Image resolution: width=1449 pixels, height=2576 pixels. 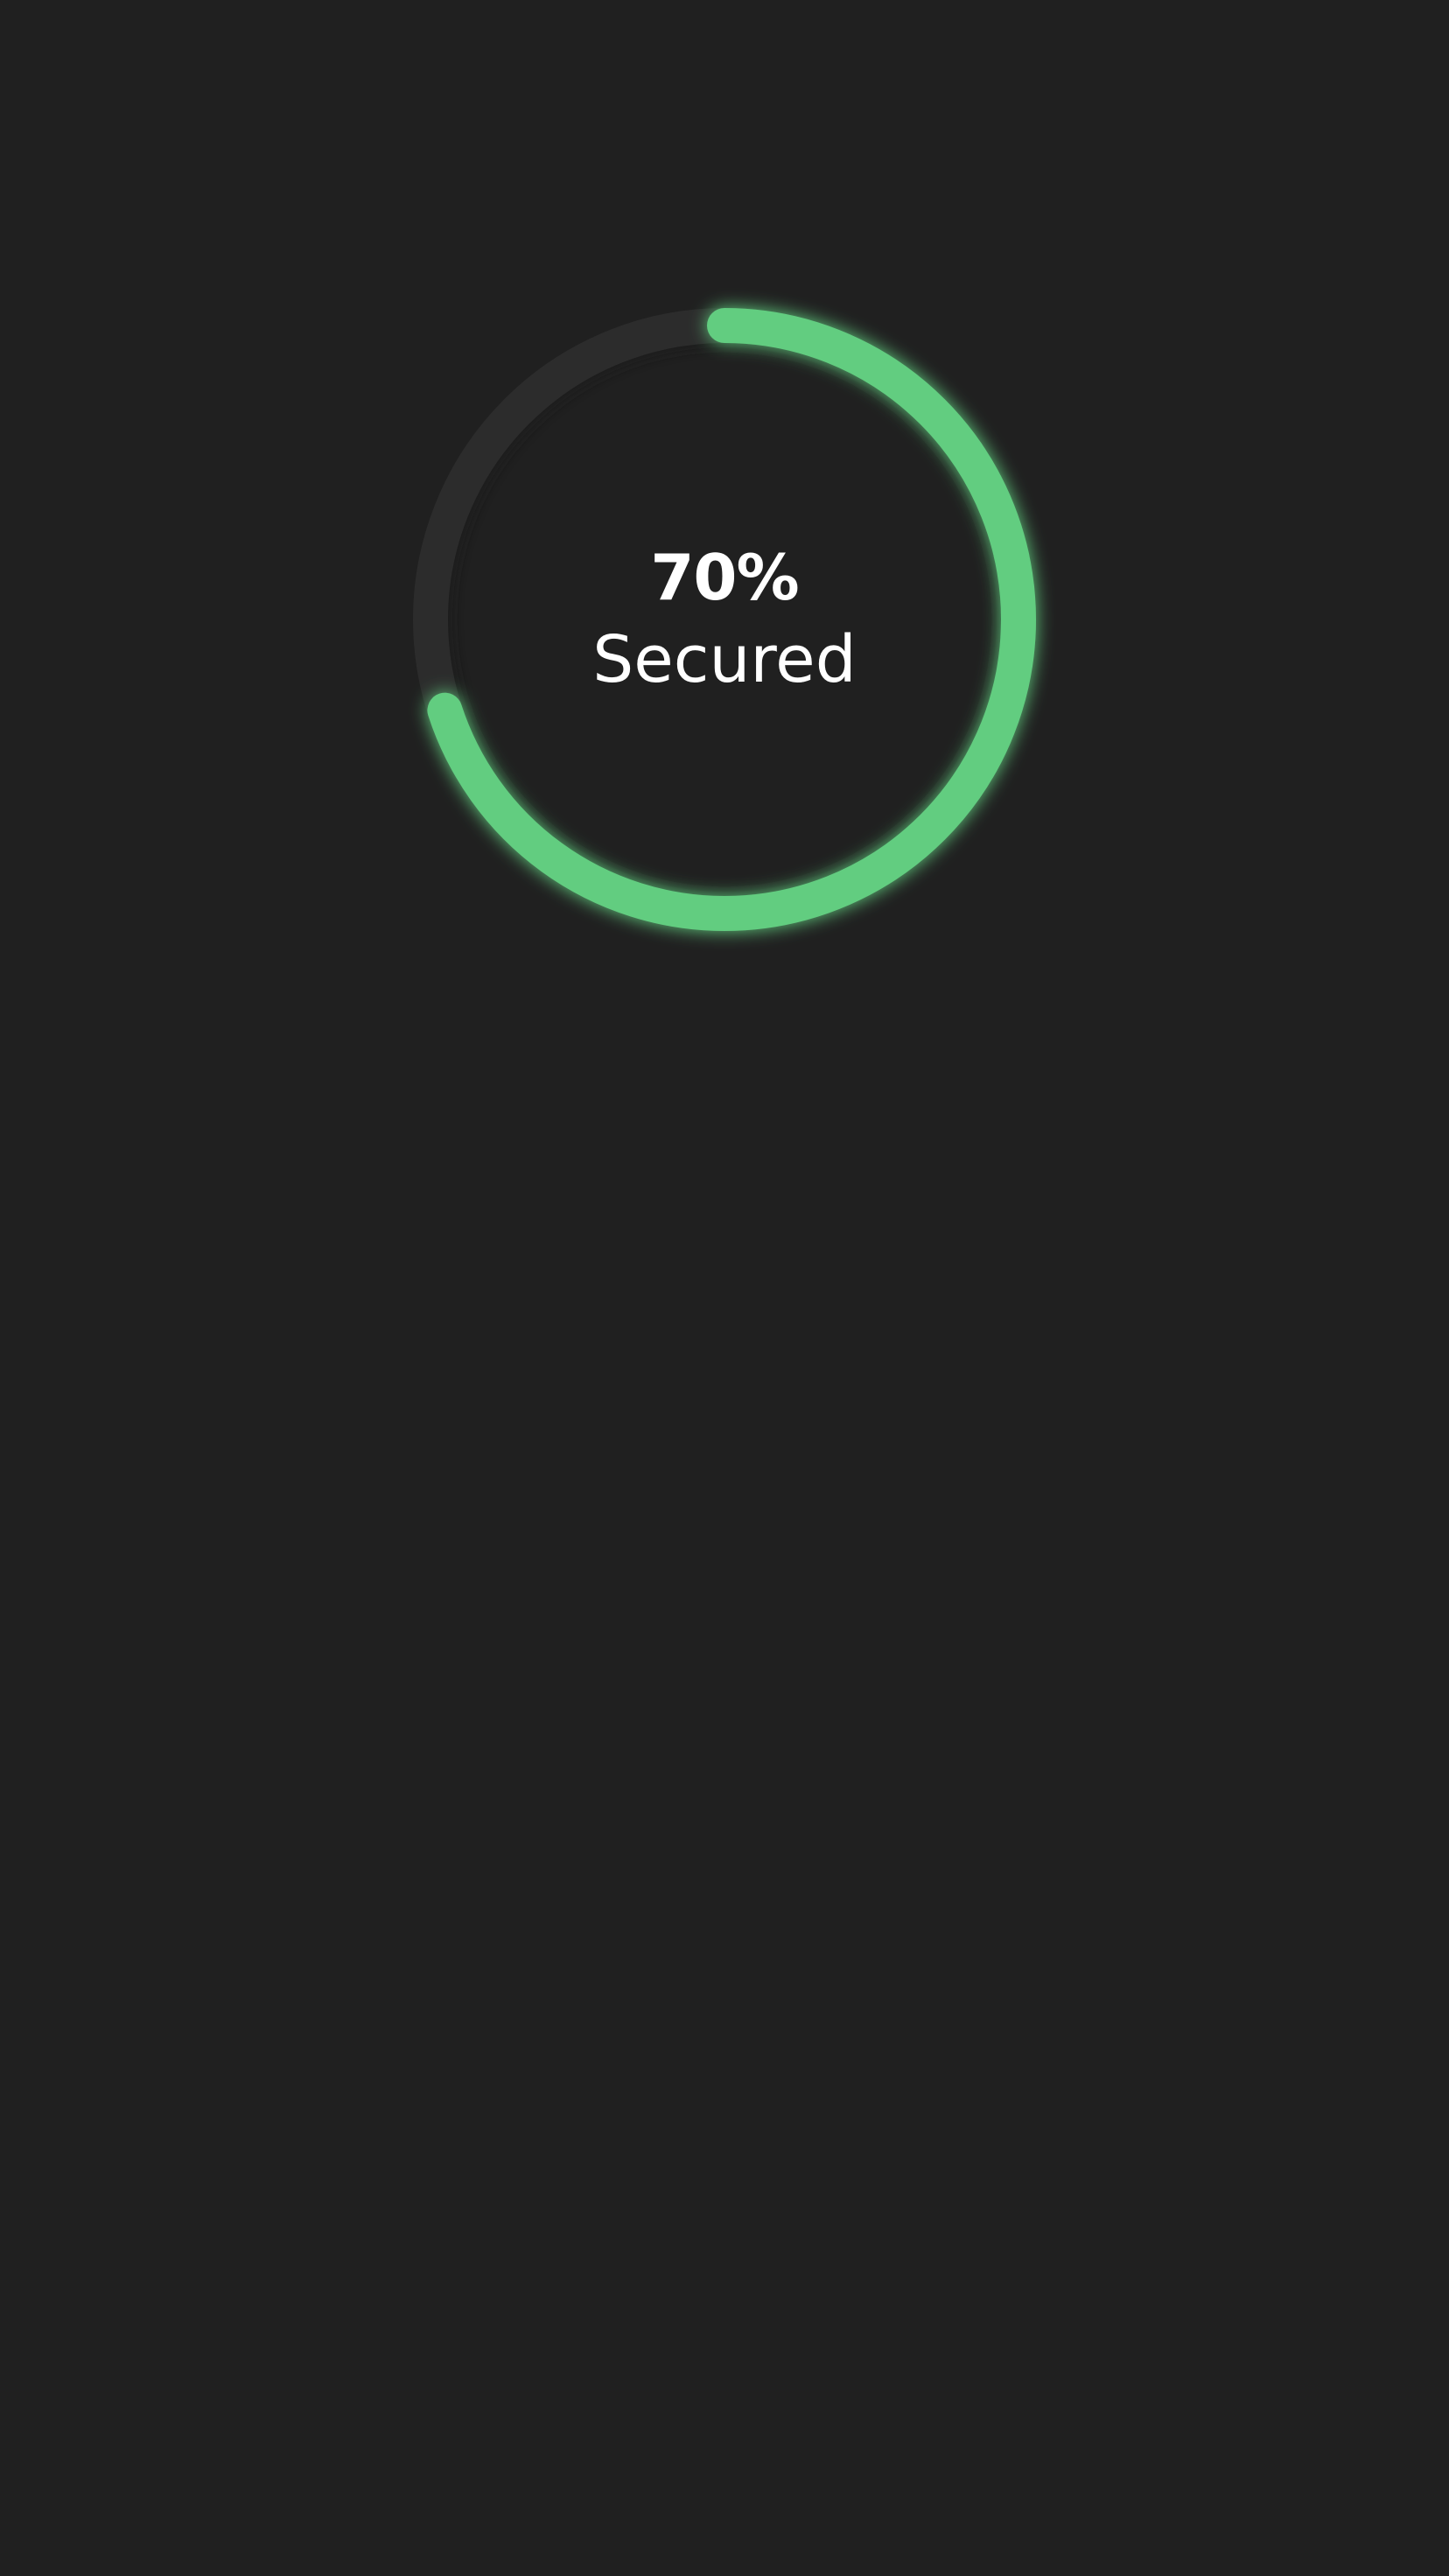 I want to click on progress-caption: Secured, so click(x=724, y=659).